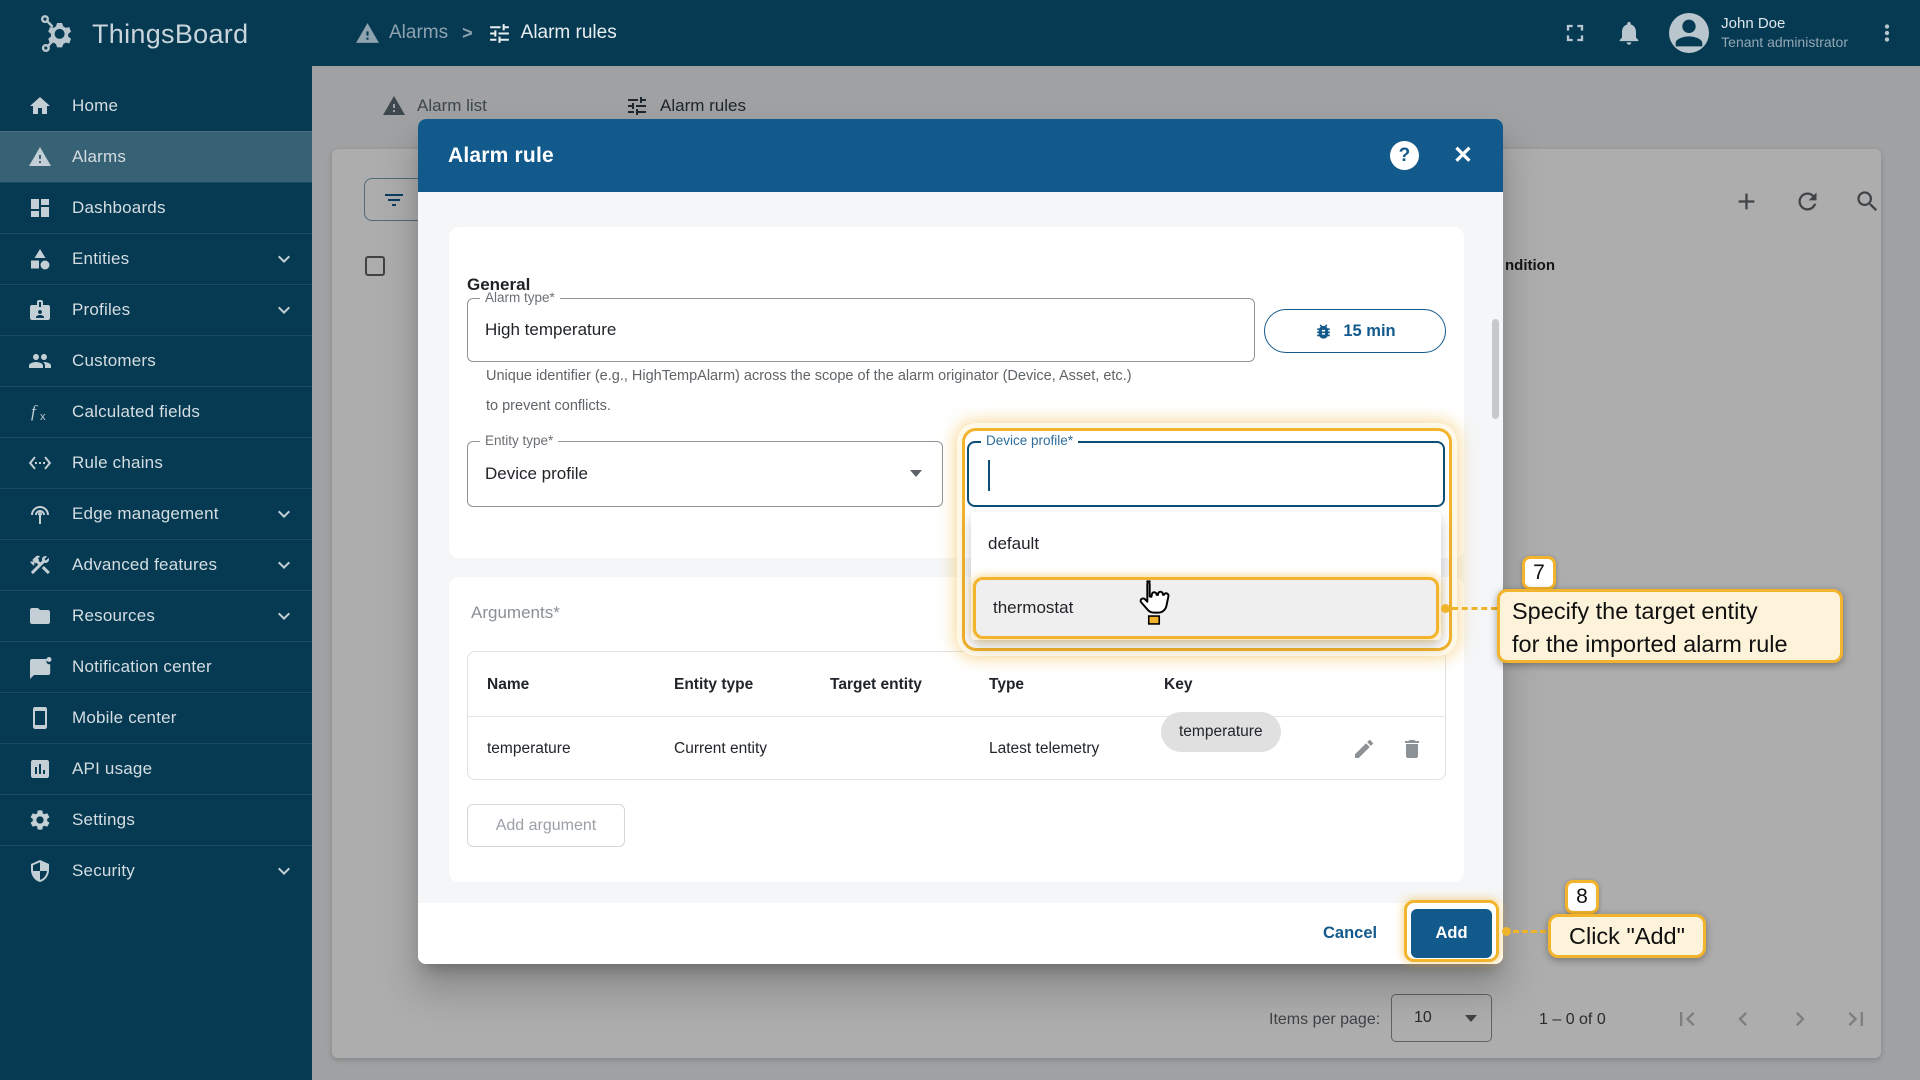 The width and height of the screenshot is (1920, 1080). What do you see at coordinates (119, 207) in the screenshot?
I see `sidebar-item-label: Dashboards` at bounding box center [119, 207].